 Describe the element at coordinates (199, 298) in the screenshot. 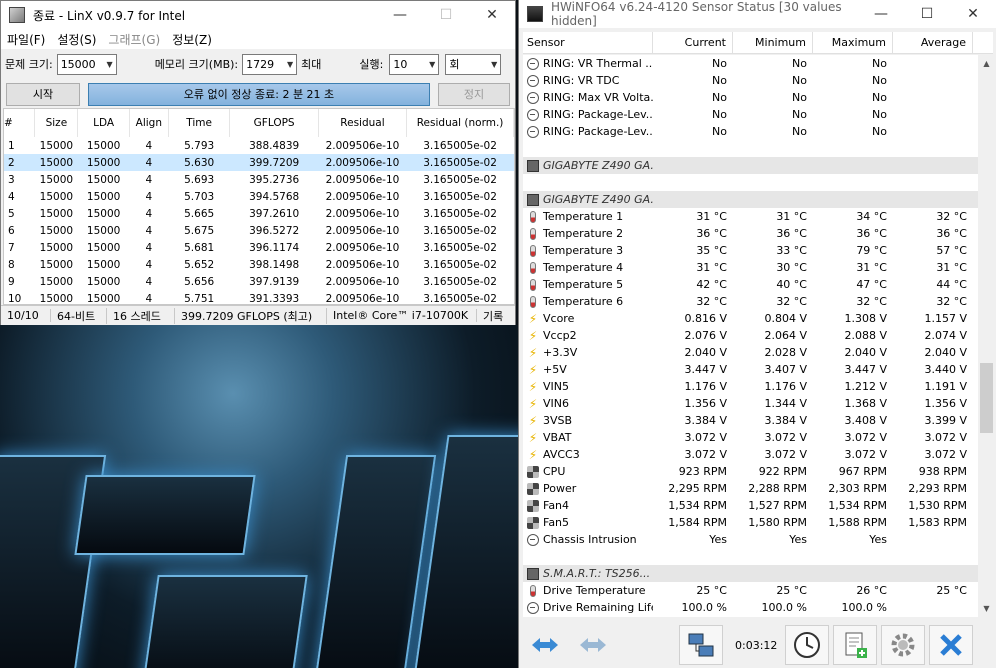

I see `table-cell: 5.751` at that location.